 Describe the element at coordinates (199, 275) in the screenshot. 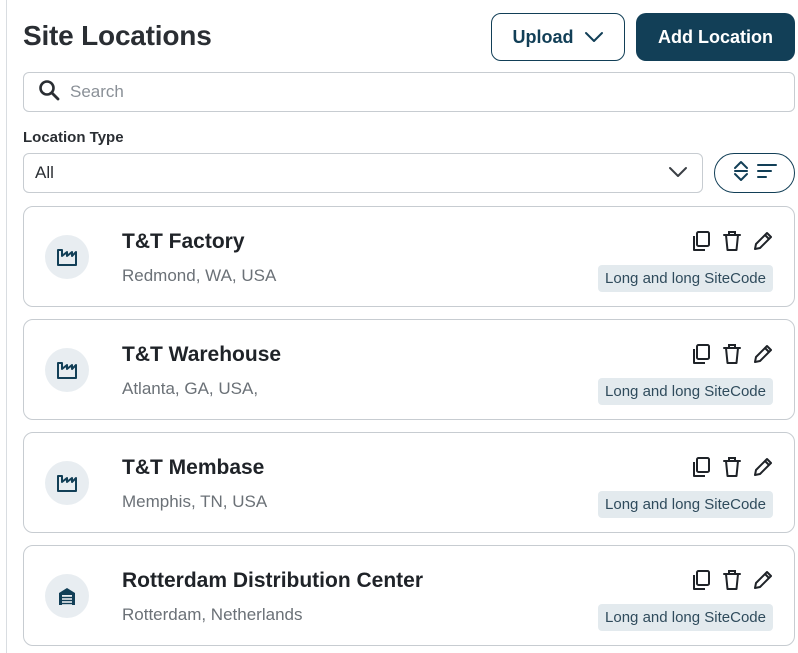

I see `location-address: Redmond, WA, USA` at that location.